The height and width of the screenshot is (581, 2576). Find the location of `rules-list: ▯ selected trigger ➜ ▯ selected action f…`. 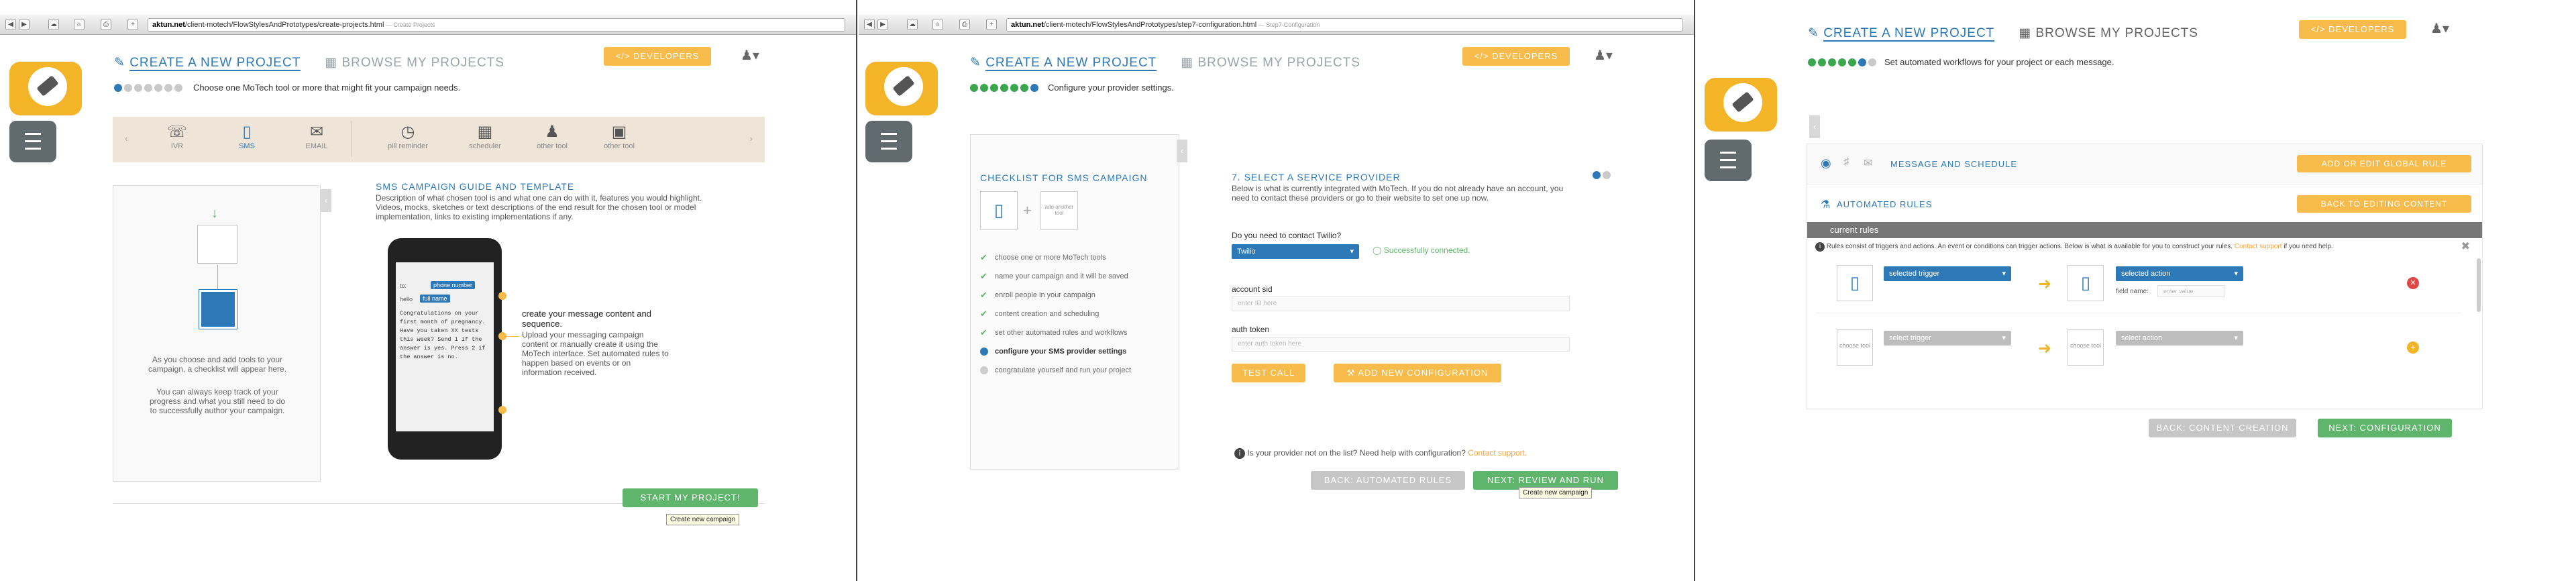

rules-list: ▯ selected trigger ➜ ▯ selected action f… is located at coordinates (2144, 332).